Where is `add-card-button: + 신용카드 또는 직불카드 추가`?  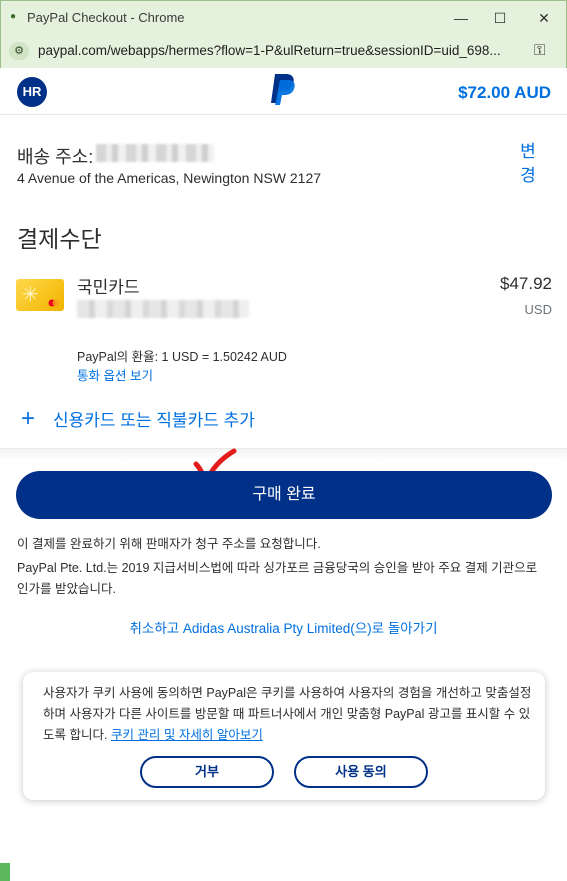 add-card-button: + 신용카드 또는 직불카드 추가 is located at coordinates (136, 418).